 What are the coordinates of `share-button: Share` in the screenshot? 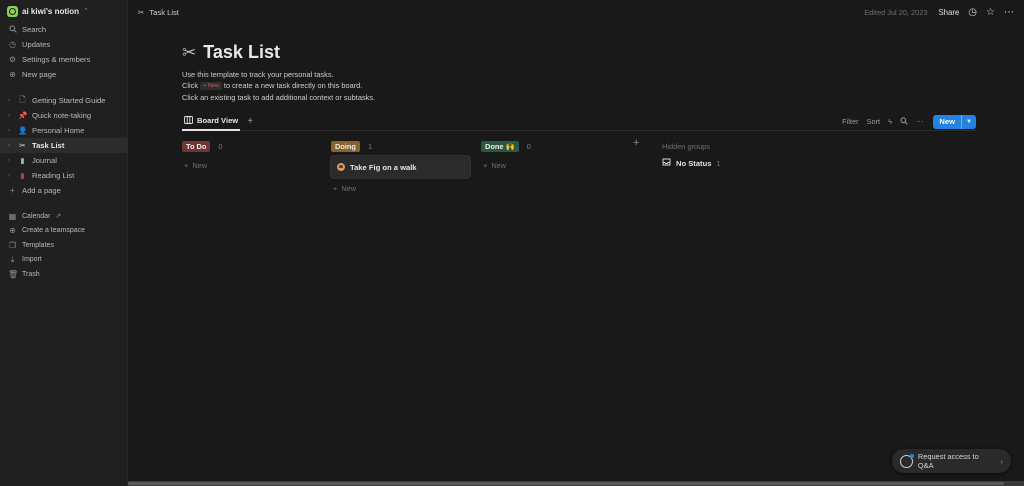 It's located at (948, 12).